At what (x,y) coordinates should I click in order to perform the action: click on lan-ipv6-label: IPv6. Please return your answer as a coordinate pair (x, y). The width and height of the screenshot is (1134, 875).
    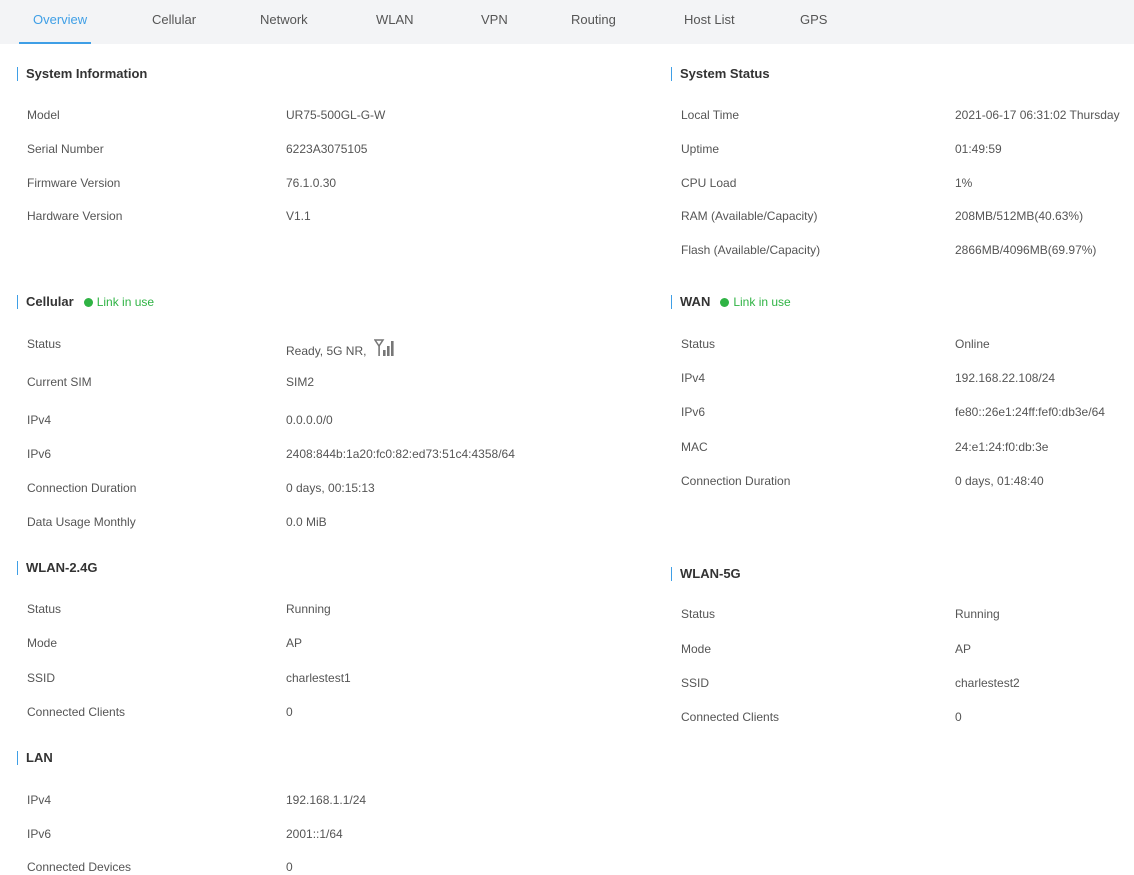
    Looking at the image, I should click on (39, 834).